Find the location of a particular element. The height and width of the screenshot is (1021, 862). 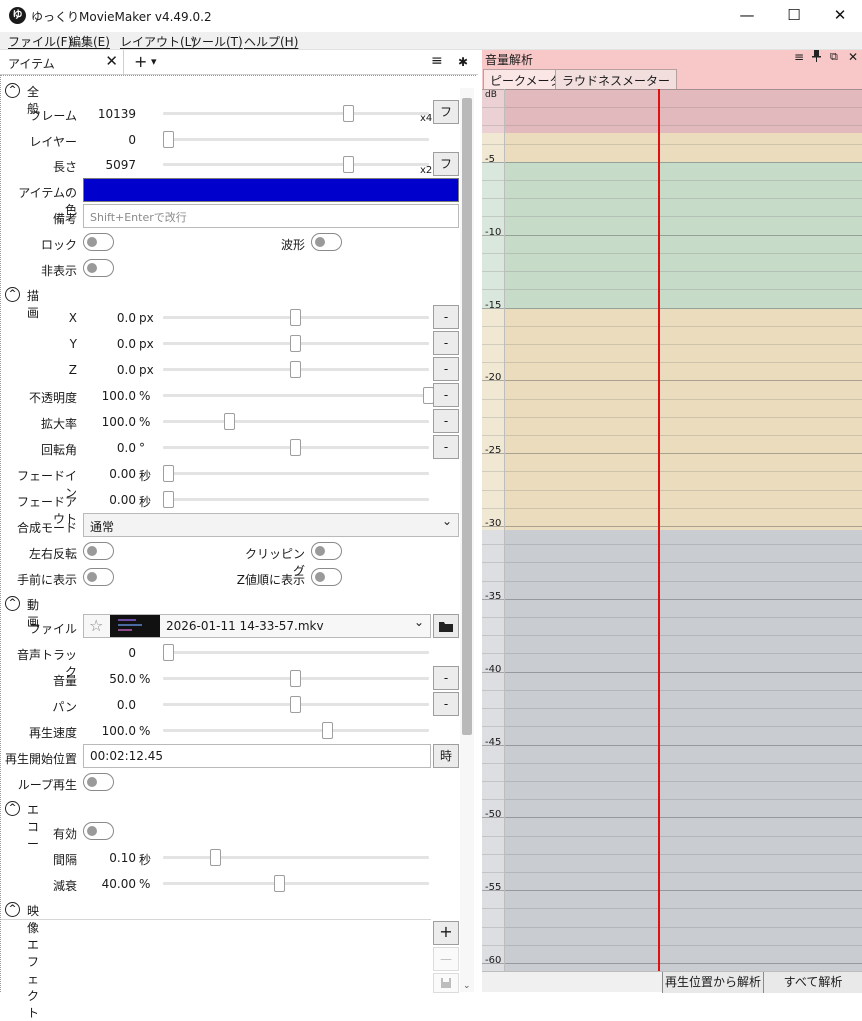

start-position-field: 00:02:12.45 is located at coordinates (257, 756).